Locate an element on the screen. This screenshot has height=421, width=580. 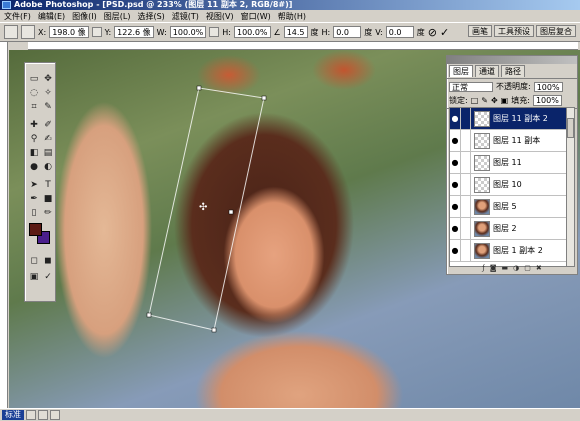
restore-icon is located at coordinates (31, 415).